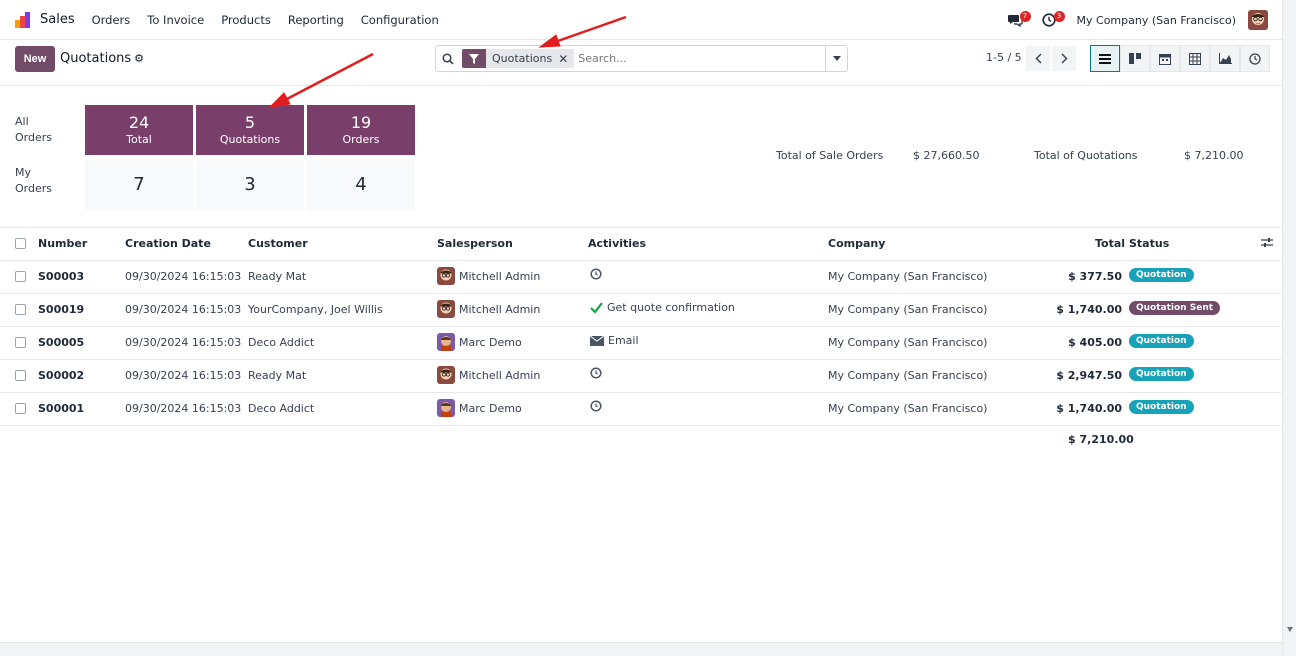 The image size is (1296, 656). I want to click on app-name: Sales, so click(57, 19).